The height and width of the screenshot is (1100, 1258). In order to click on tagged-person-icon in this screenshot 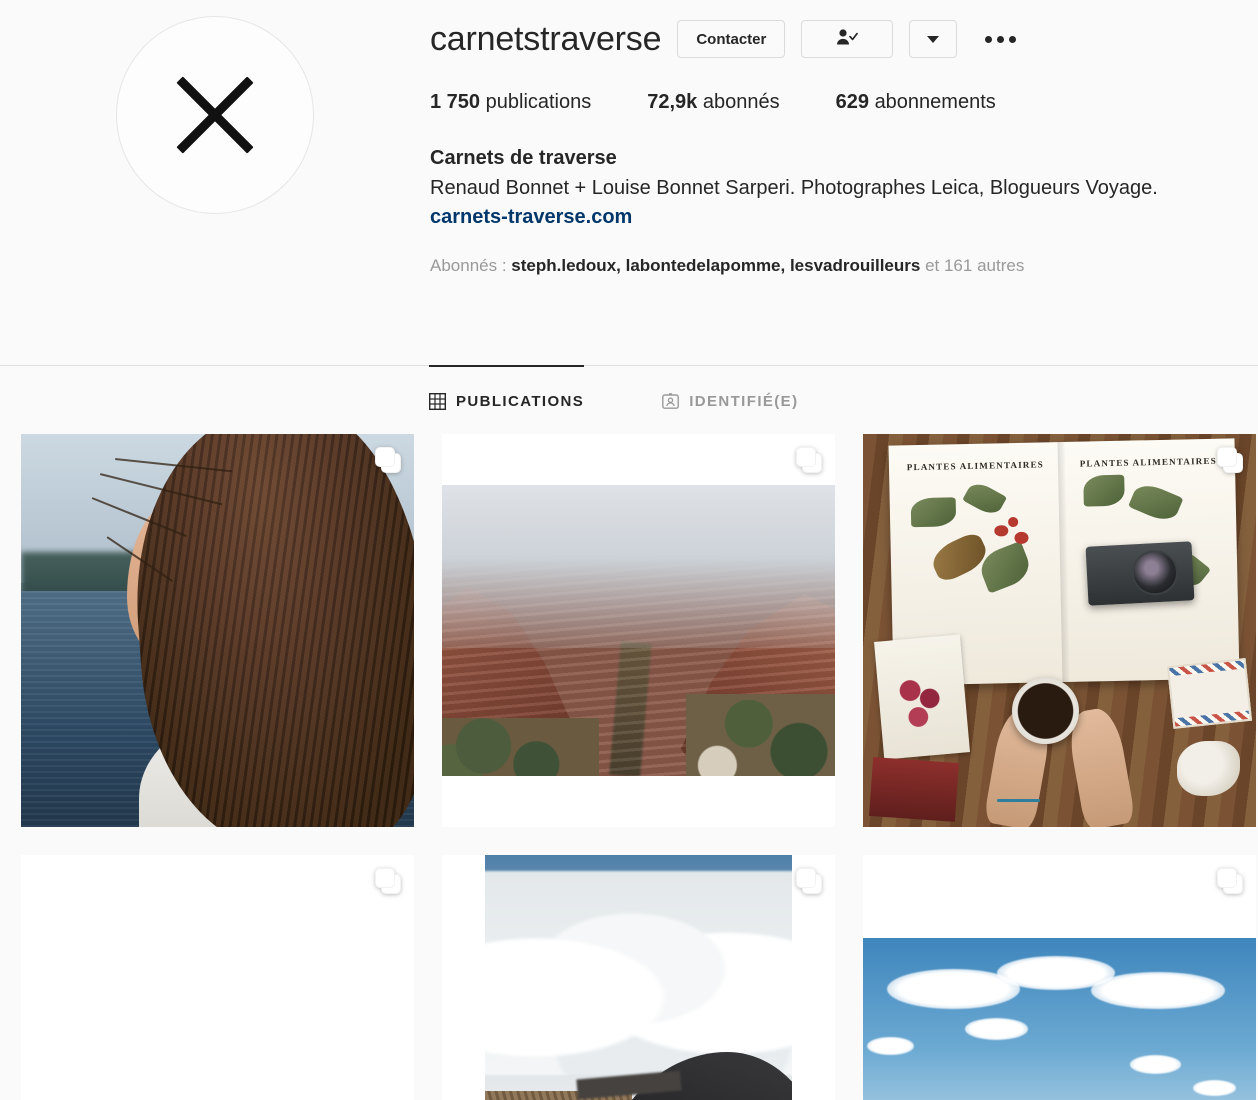, I will do `click(671, 401)`.